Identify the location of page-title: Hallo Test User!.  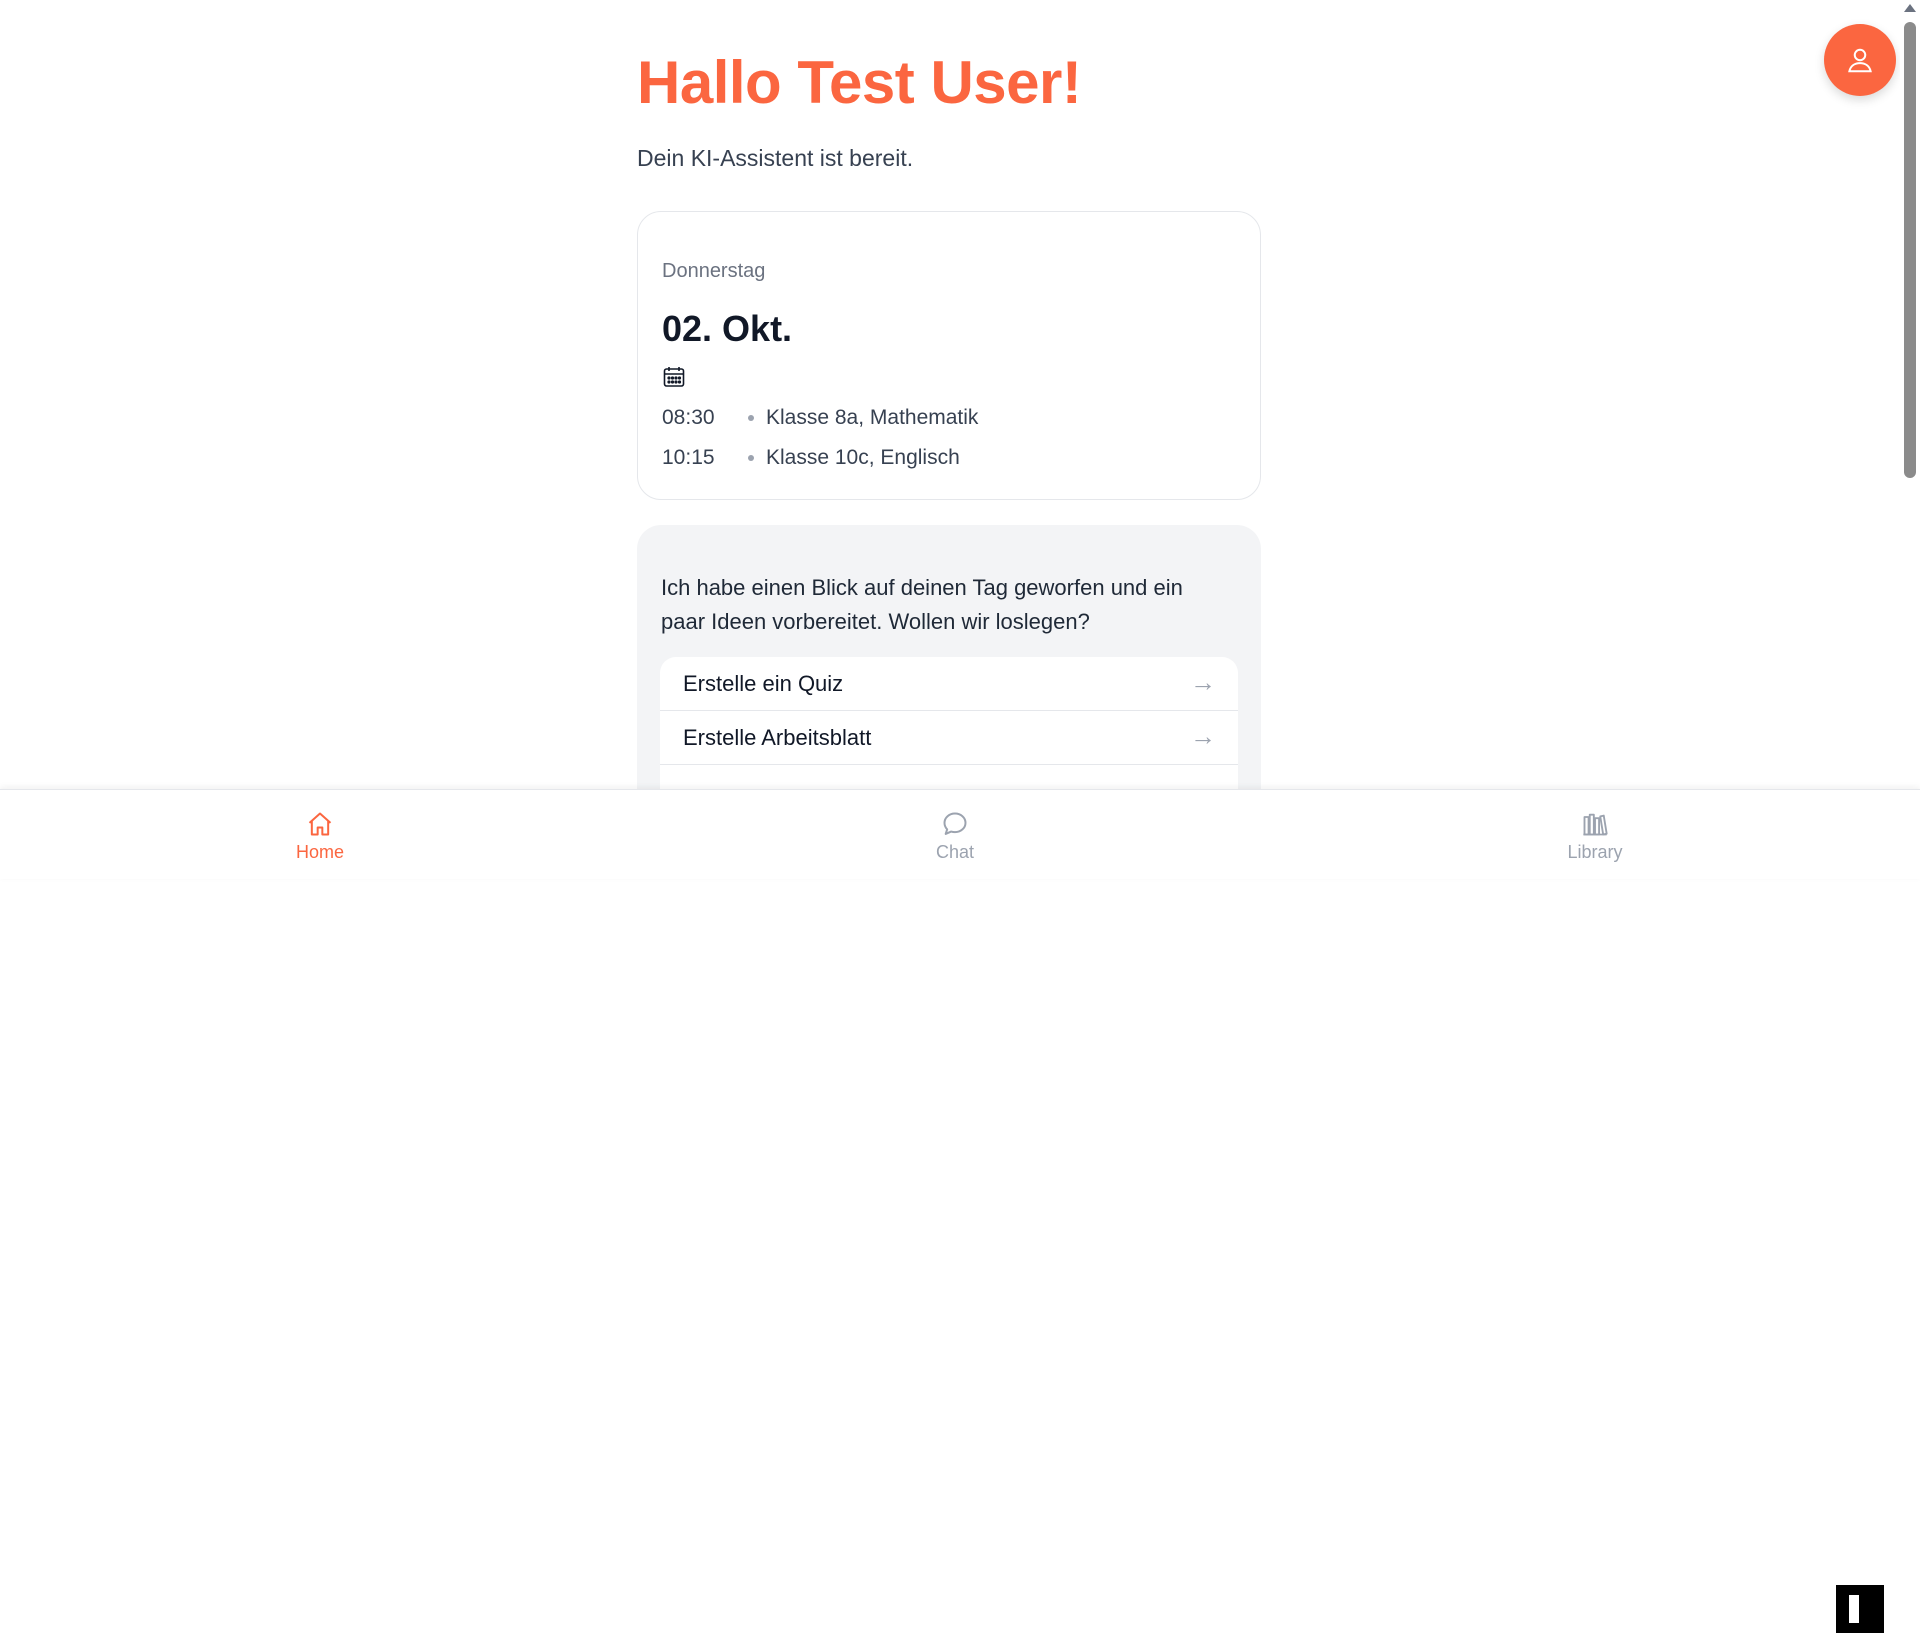
(859, 82).